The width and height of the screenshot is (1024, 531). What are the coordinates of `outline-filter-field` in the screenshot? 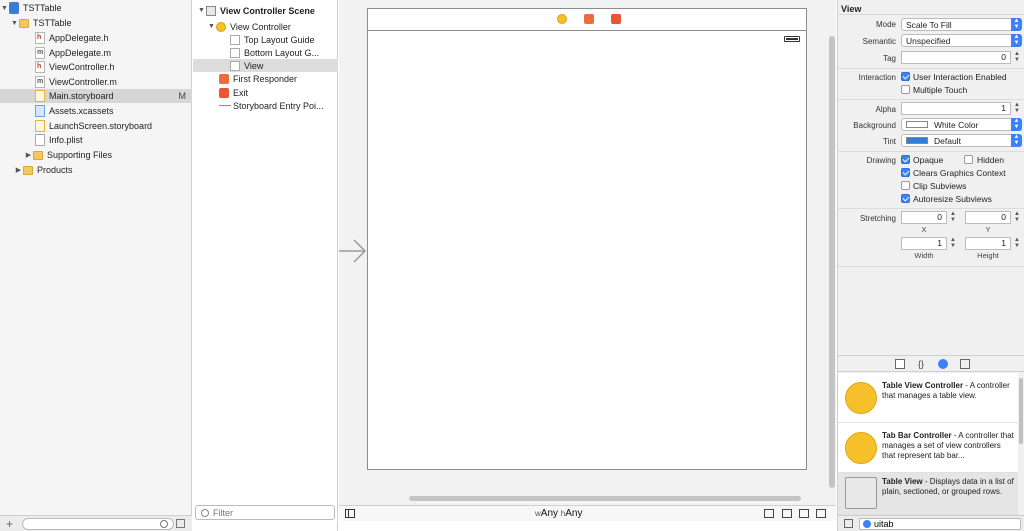 It's located at (265, 512).